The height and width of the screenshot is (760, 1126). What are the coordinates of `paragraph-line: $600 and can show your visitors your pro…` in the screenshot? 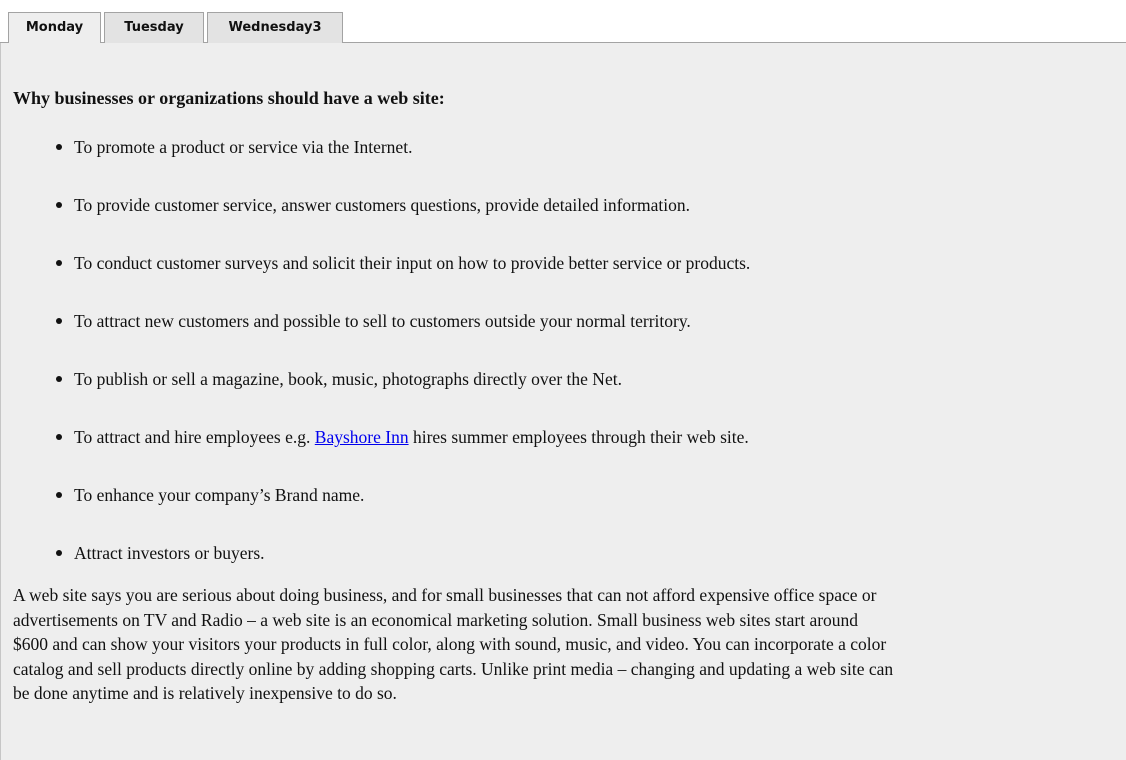 It's located at (450, 644).